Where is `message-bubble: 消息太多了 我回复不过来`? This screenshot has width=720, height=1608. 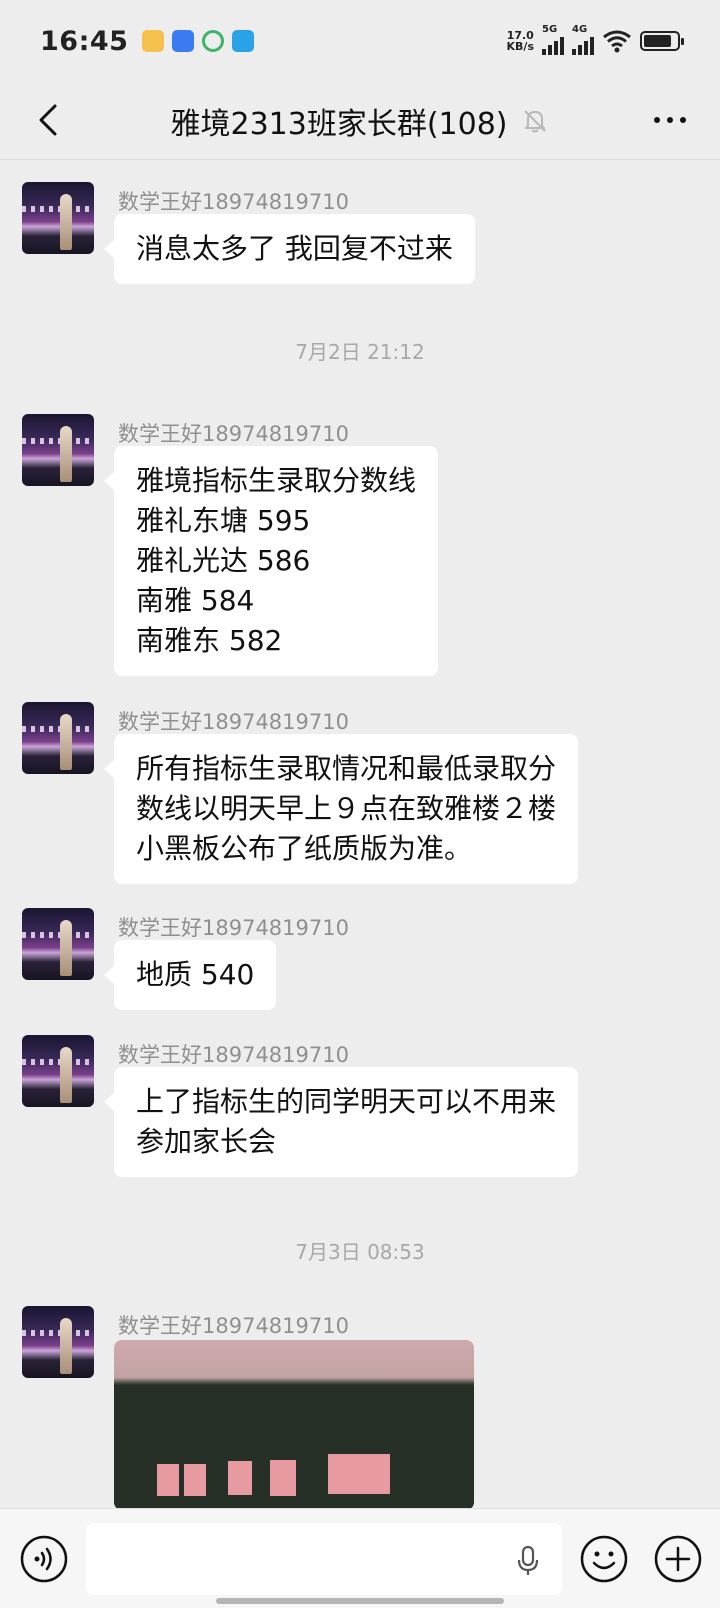 message-bubble: 消息太多了 我回复不过来 is located at coordinates (289, 249).